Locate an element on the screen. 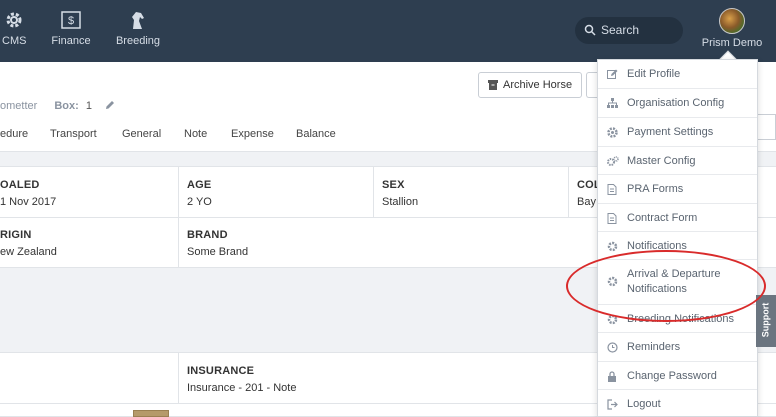 This screenshot has height=417, width=776. archive-icon is located at coordinates (493, 85).